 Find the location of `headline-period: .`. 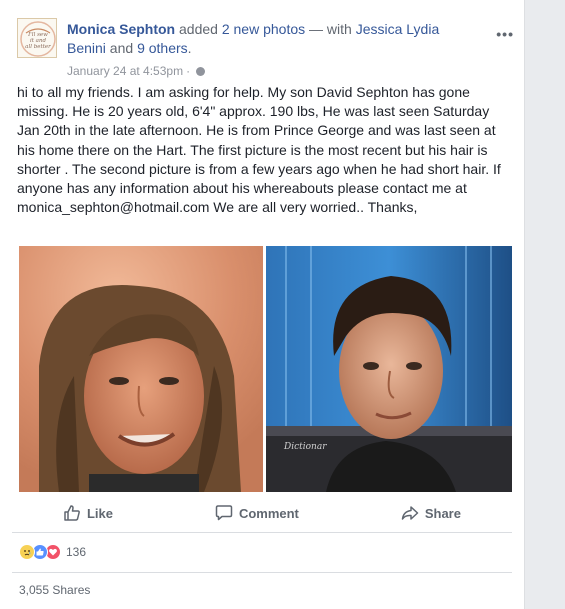

headline-period: . is located at coordinates (189, 48).